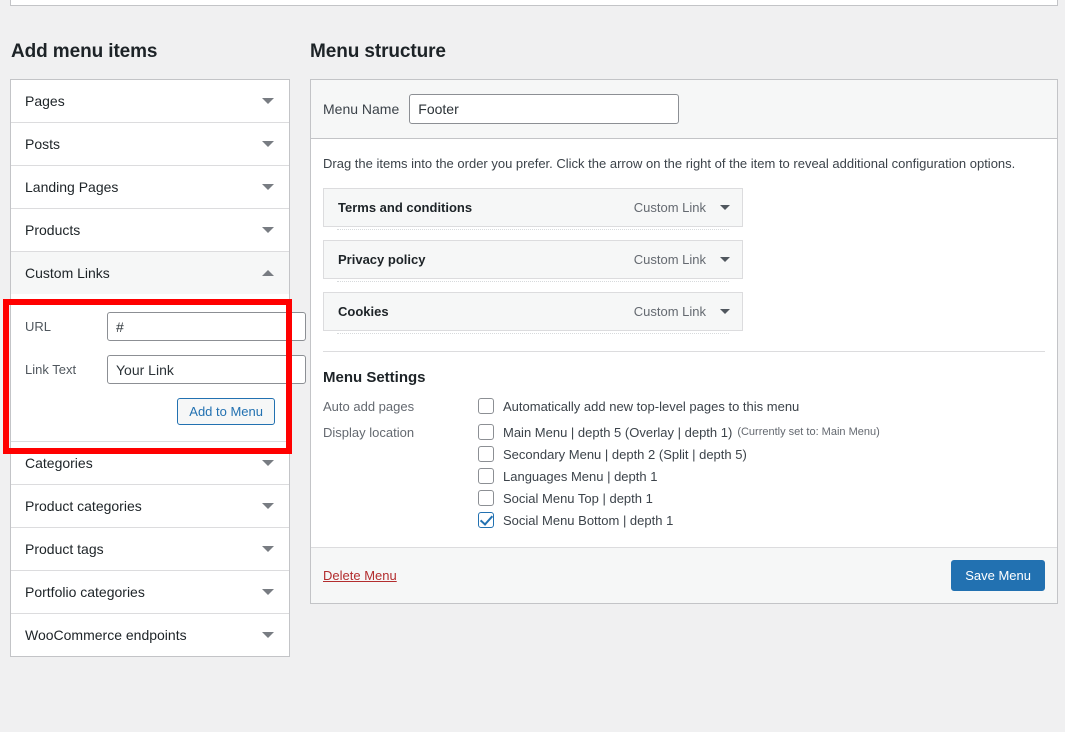 The image size is (1065, 732). What do you see at coordinates (45, 101) in the screenshot?
I see `accordion-label-pages: Pages` at bounding box center [45, 101].